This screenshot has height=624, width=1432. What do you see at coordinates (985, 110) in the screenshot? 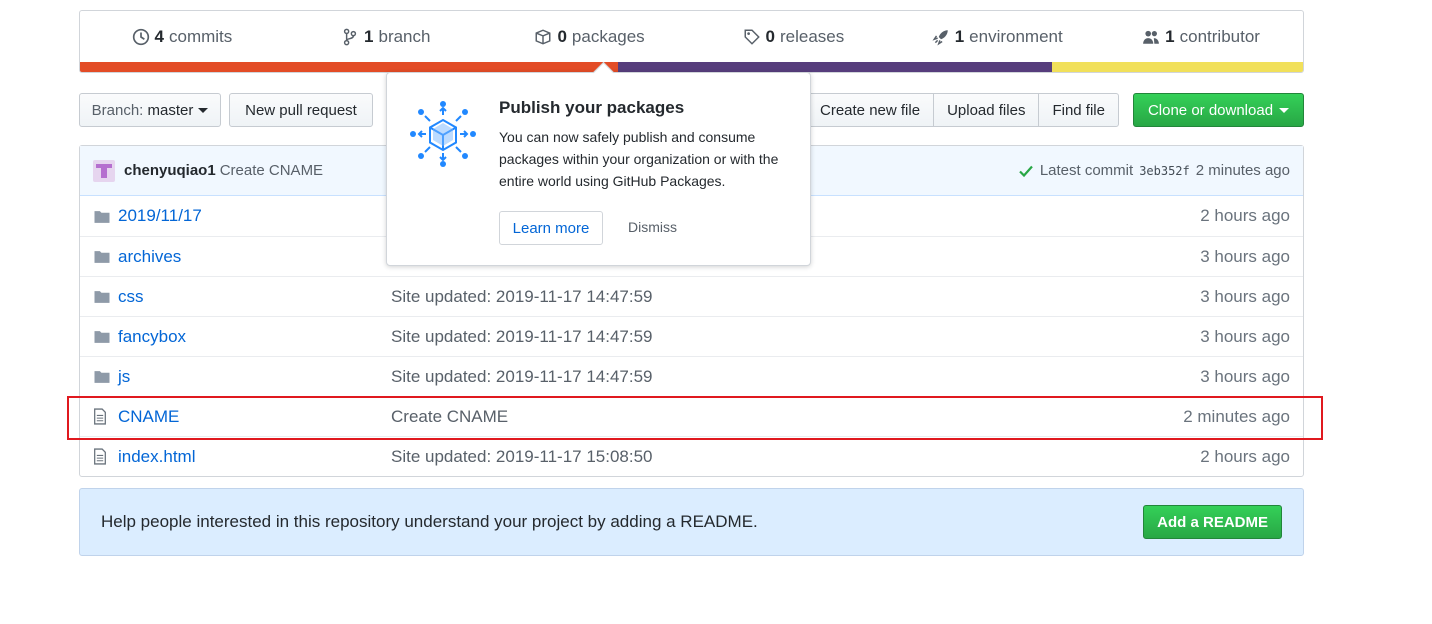
I see `upload-files-button: Upload files` at bounding box center [985, 110].